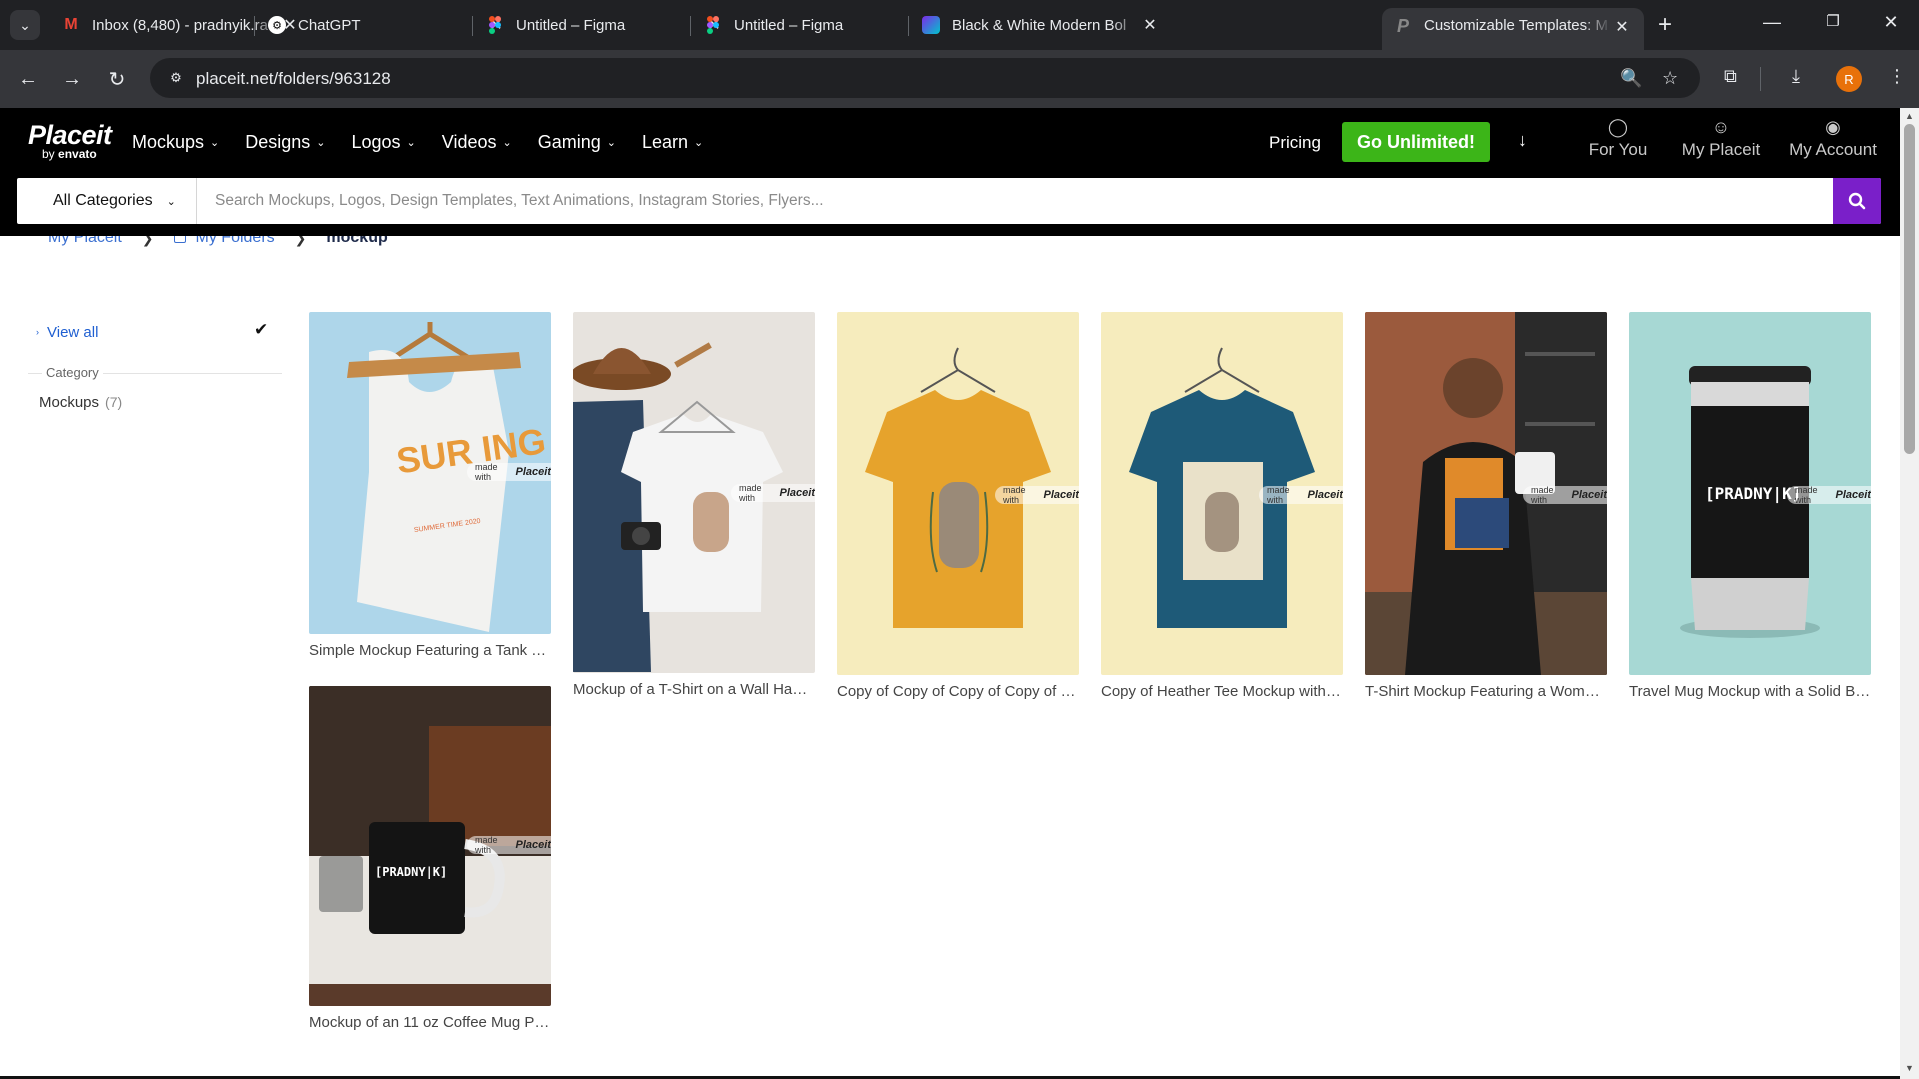  What do you see at coordinates (664, 142) in the screenshot?
I see `nav-label: Learn` at bounding box center [664, 142].